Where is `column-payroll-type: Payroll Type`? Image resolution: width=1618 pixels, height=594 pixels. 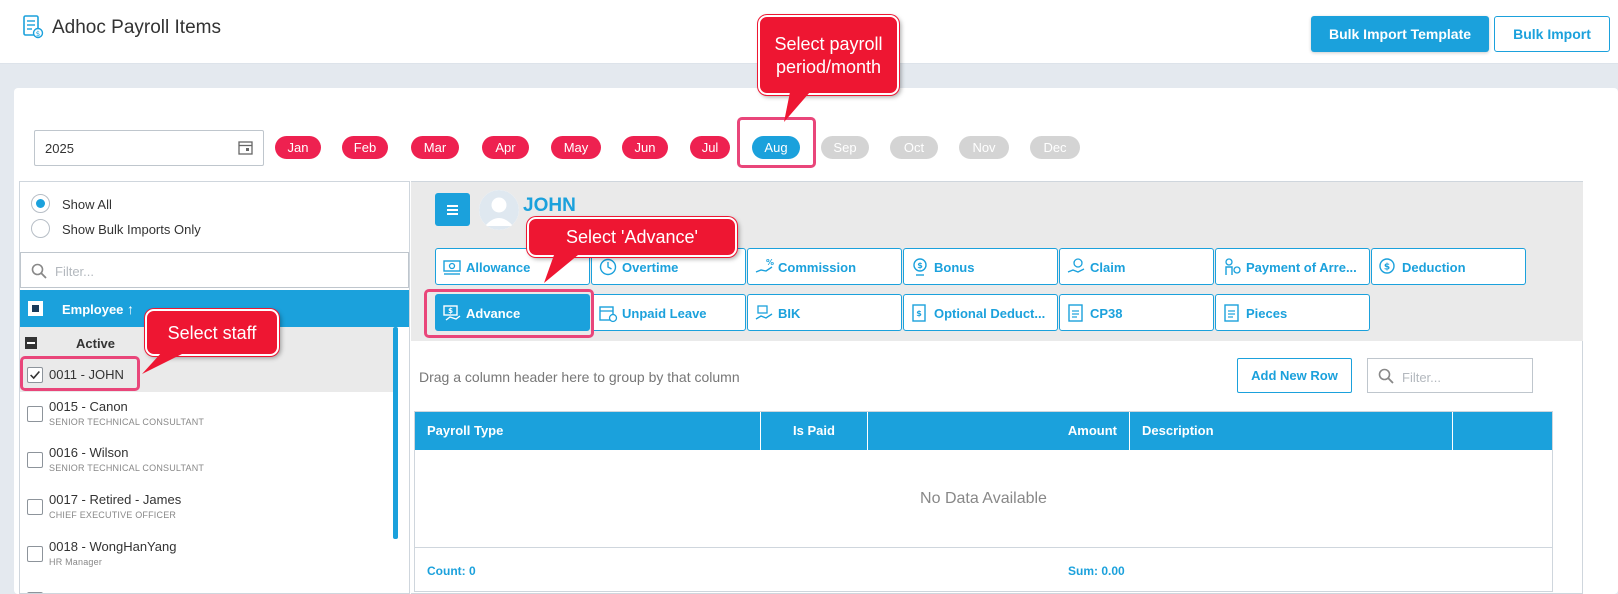
column-payroll-type: Payroll Type is located at coordinates (588, 431).